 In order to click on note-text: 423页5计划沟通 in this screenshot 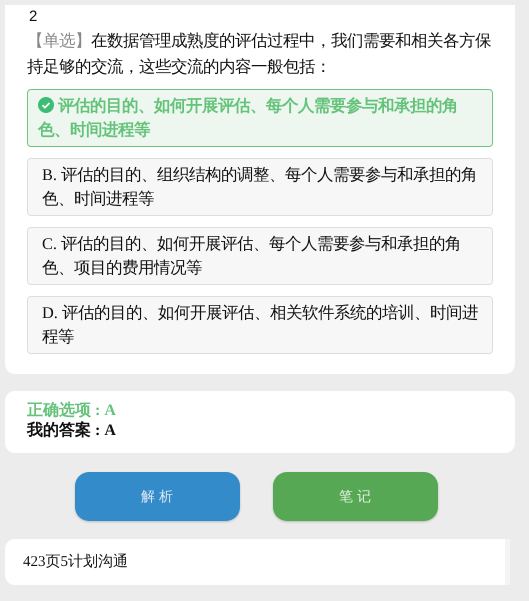, I will do `click(76, 562)`.